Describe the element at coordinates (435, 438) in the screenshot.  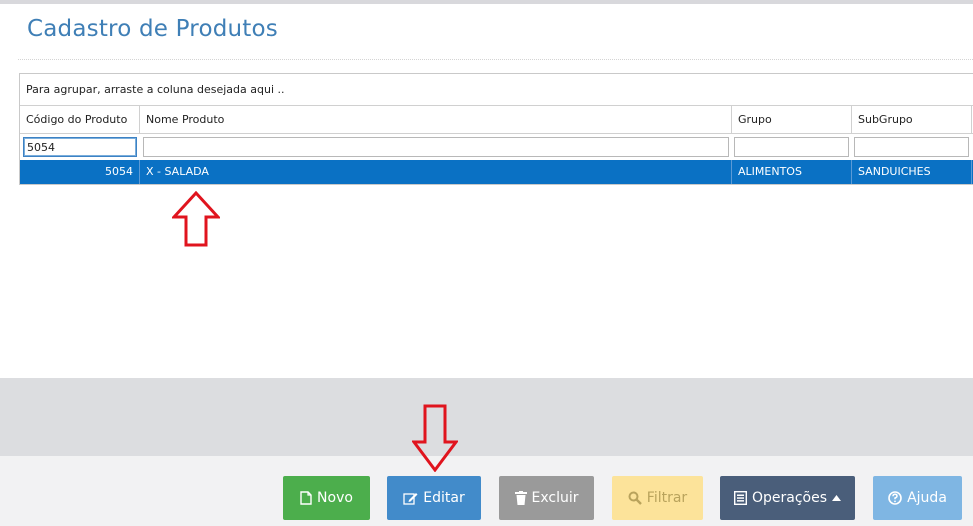
I see `down-arrow-annotation` at that location.